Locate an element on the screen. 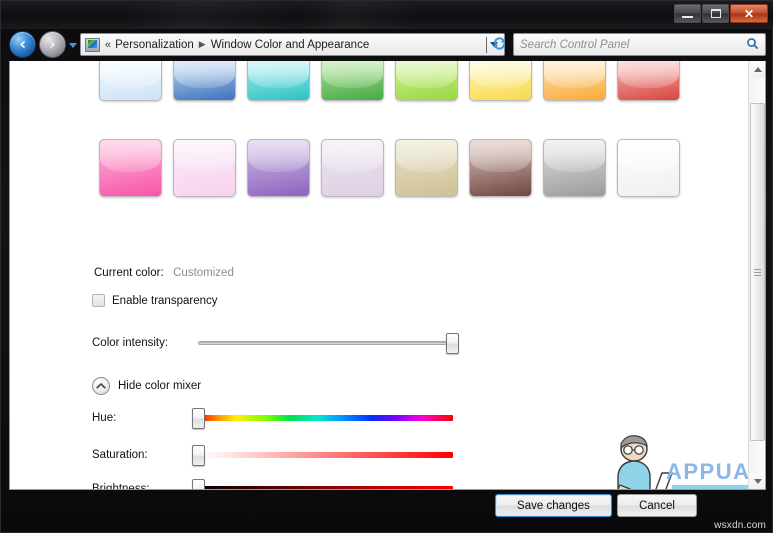  color-swatch-red is located at coordinates (648, 81).